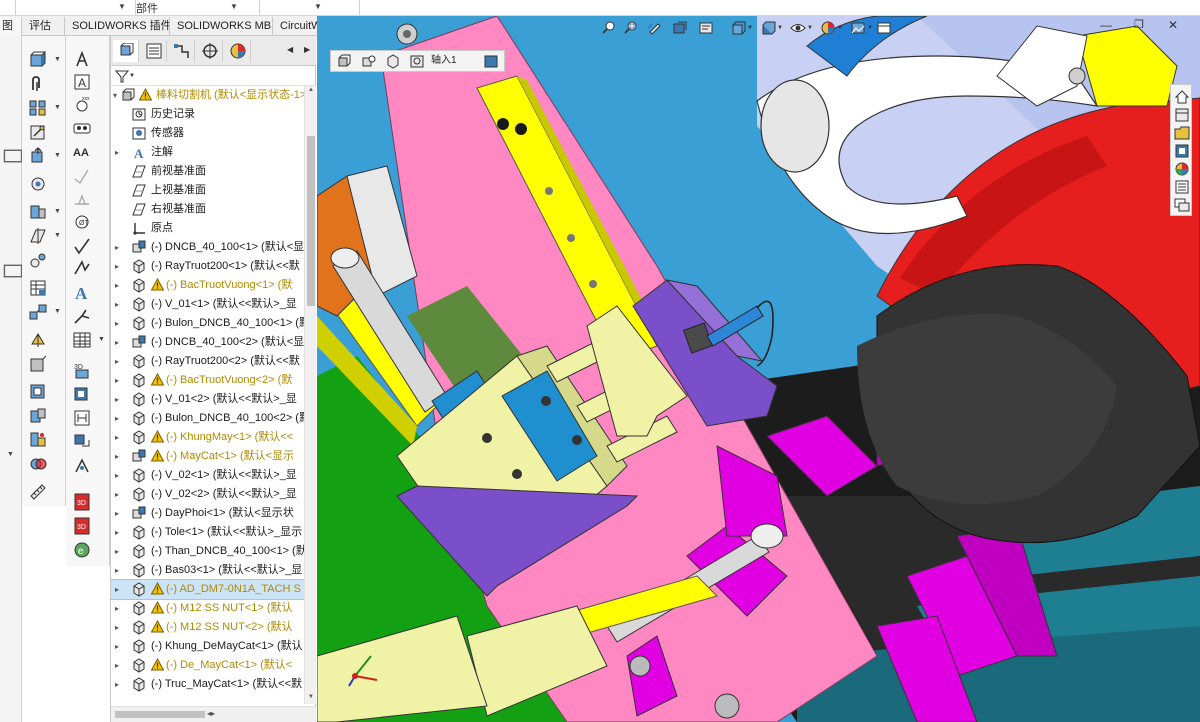 Image resolution: width=1200 pixels, height=722 pixels. Describe the element at coordinates (1182, 187) in the screenshot. I see `custom-properties-icon` at that location.